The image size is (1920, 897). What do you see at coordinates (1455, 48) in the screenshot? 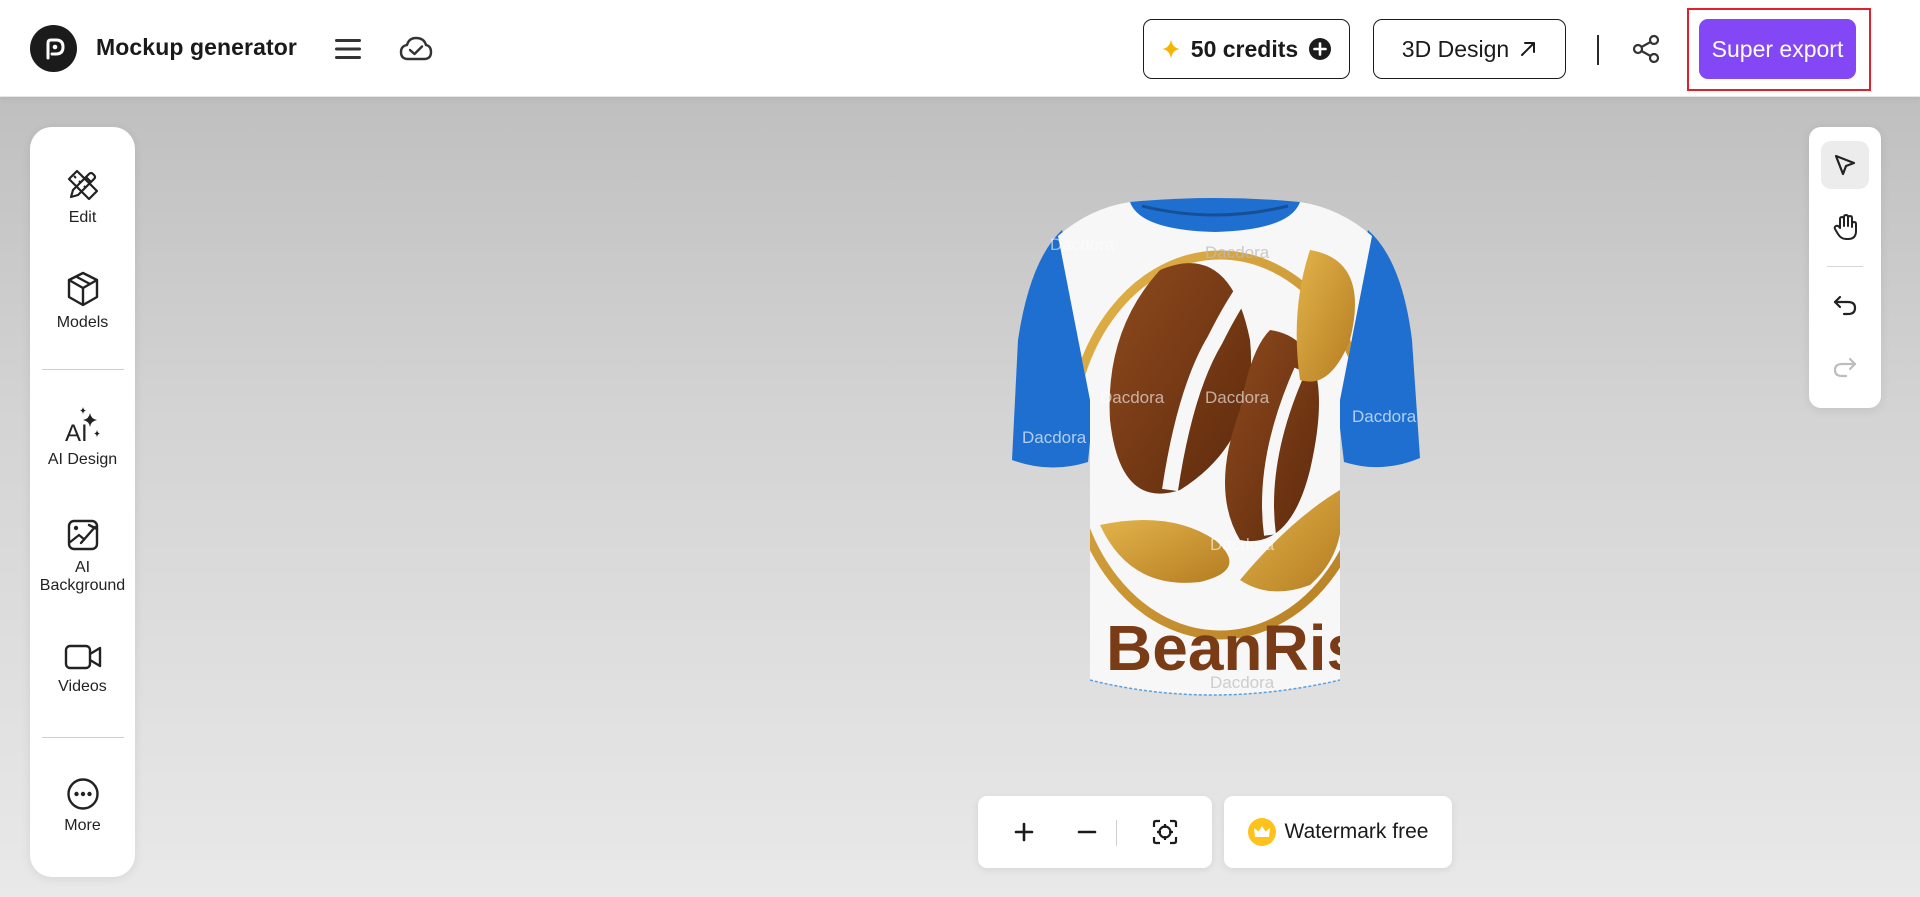
I see `3d-design-label: 3D Design` at bounding box center [1455, 48].